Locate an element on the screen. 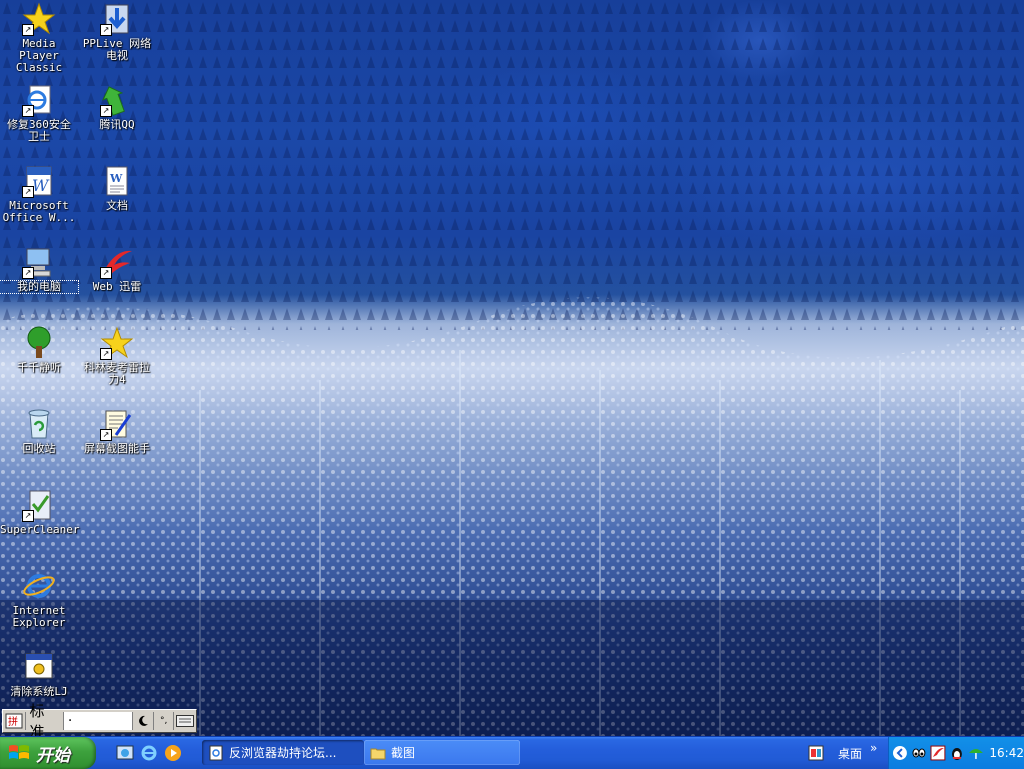 The height and width of the screenshot is (769, 1024). clock: 16:42 is located at coordinates (1006, 753).